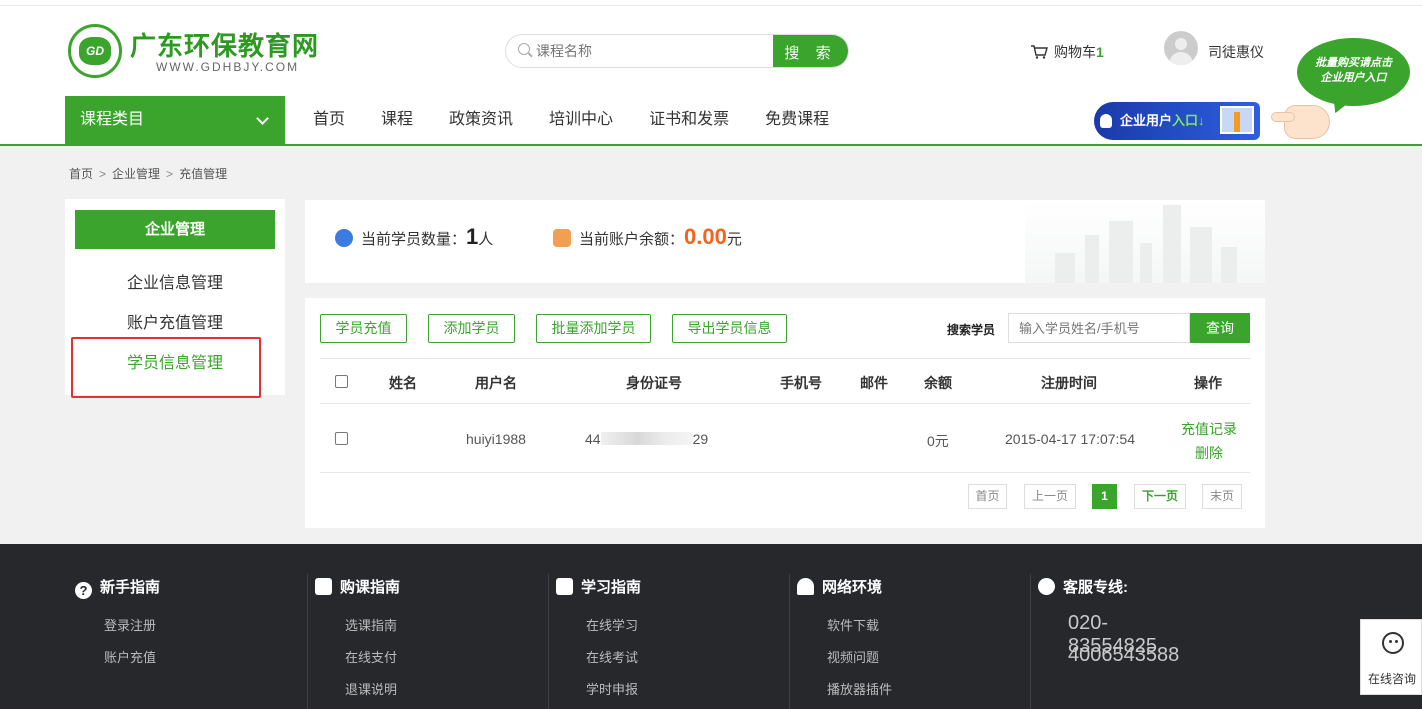  I want to click on nav-item-home: 首页, so click(329, 120).